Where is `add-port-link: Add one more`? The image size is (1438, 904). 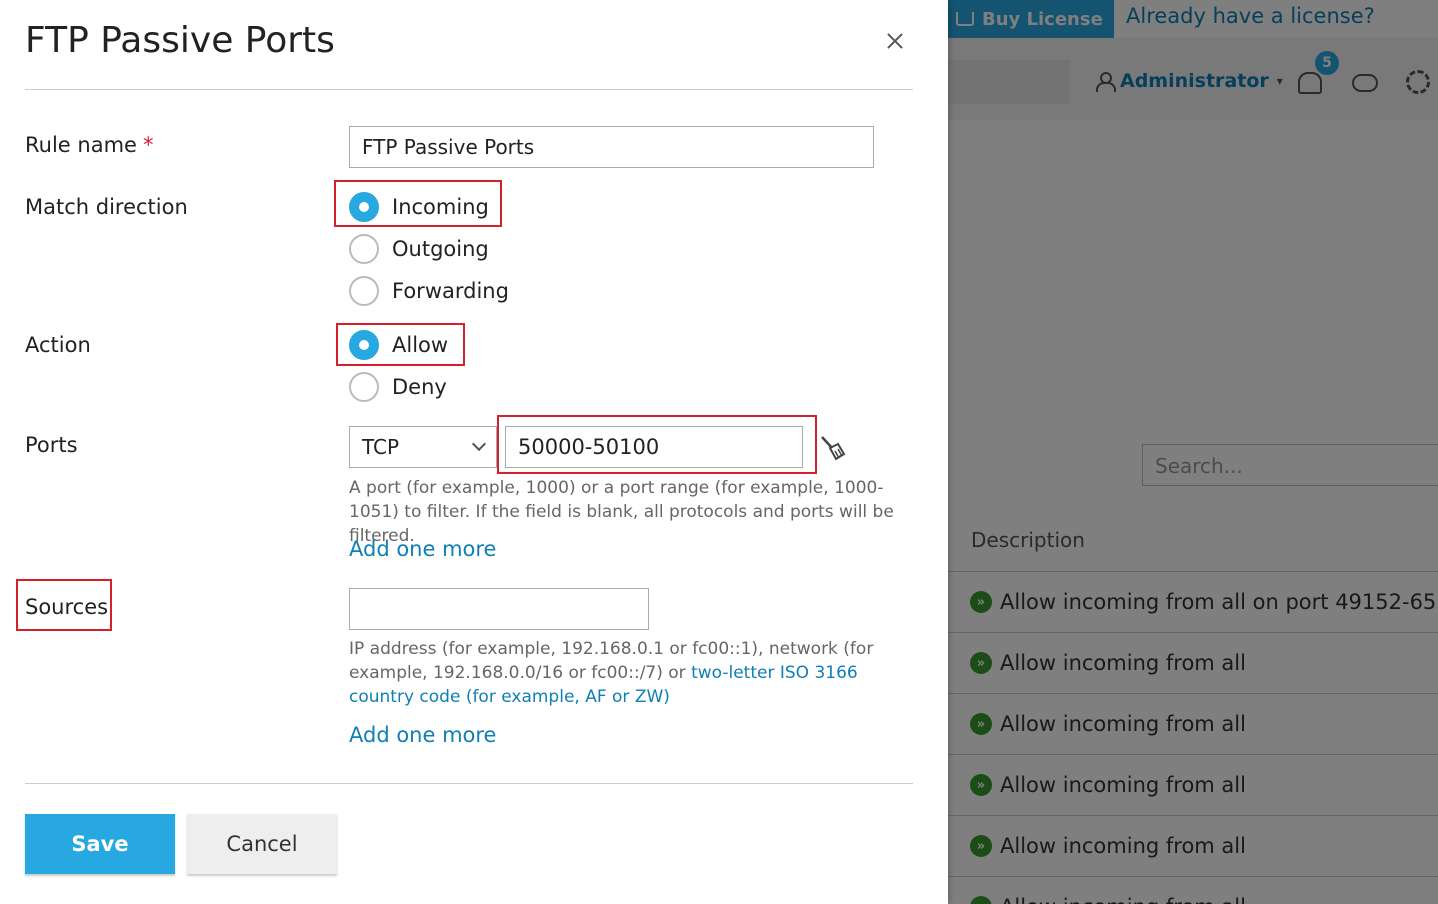 add-port-link: Add one more is located at coordinates (422, 549).